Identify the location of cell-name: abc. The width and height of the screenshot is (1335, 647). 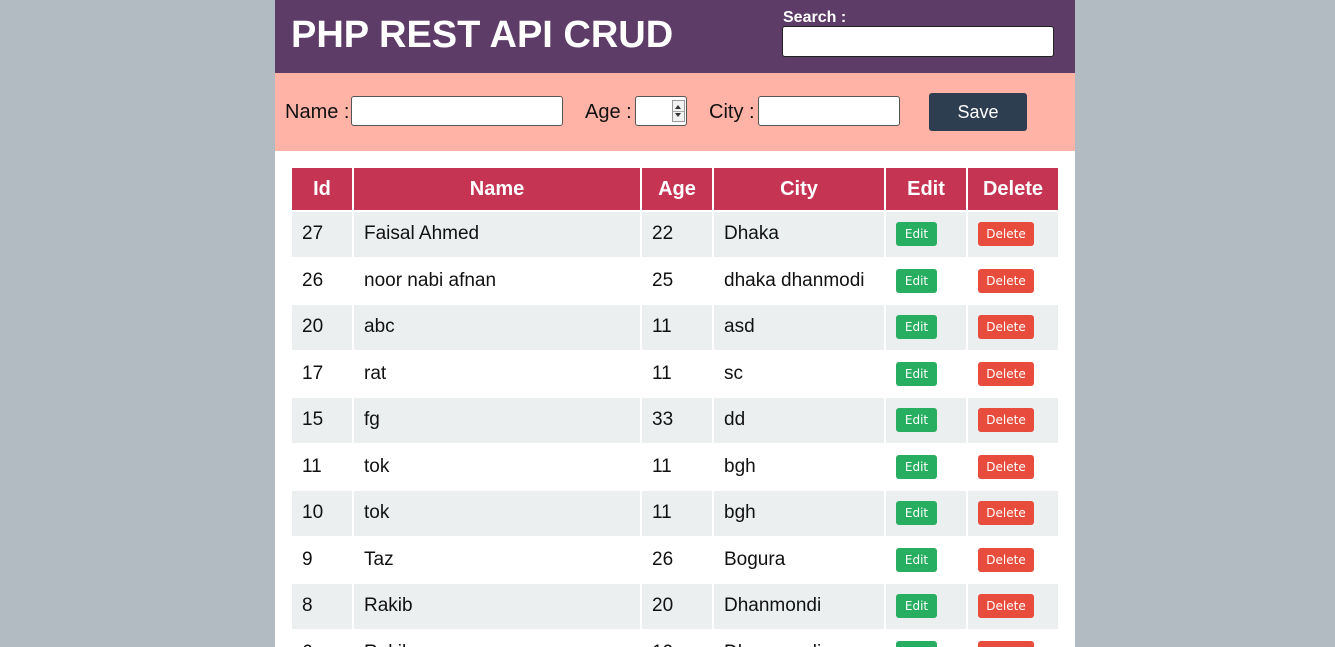
(497, 327).